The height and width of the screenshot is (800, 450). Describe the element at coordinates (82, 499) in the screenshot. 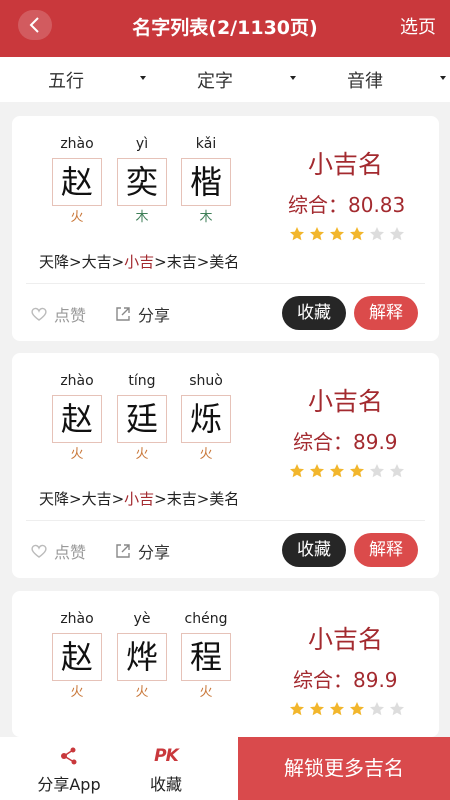

I see `chain-text: 天降>大吉>` at that location.